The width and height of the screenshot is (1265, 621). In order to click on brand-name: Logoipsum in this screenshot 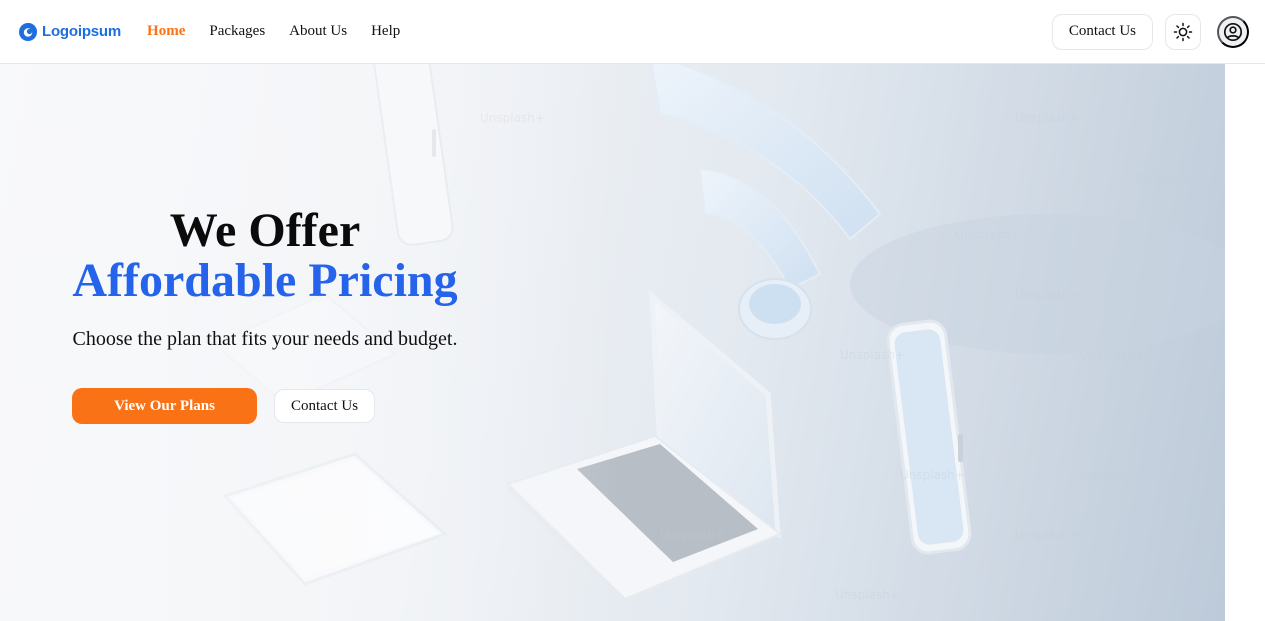, I will do `click(82, 31)`.